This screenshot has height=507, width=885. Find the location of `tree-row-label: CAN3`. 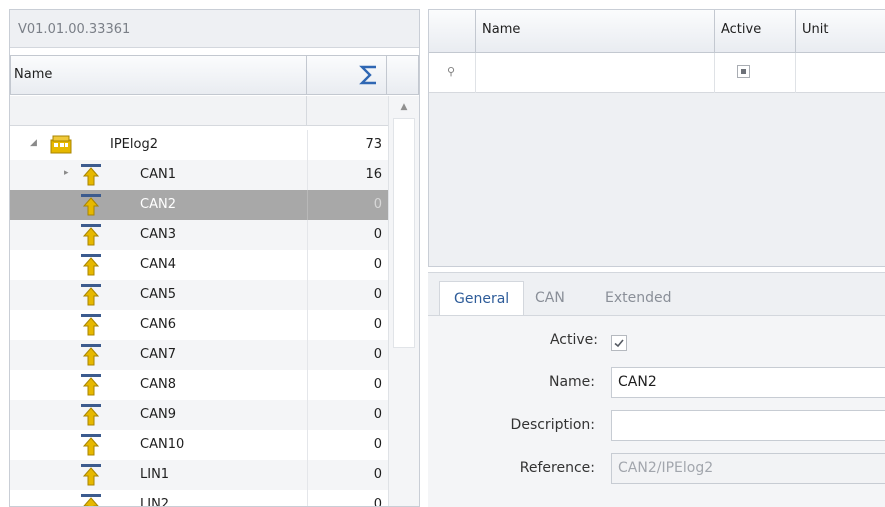

tree-row-label: CAN3 is located at coordinates (158, 234).